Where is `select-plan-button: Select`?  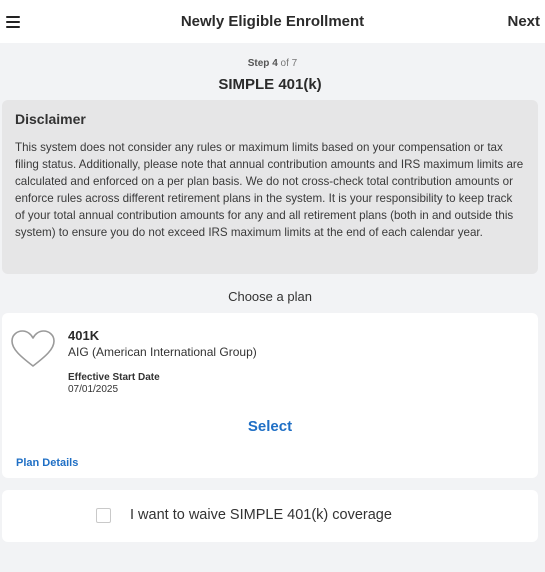 select-plan-button: Select is located at coordinates (270, 426).